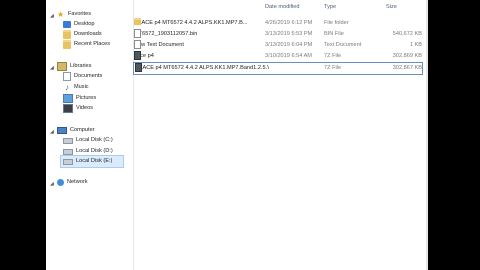 This screenshot has width=480, height=270. I want to click on drive-d-icon, so click(68, 151).